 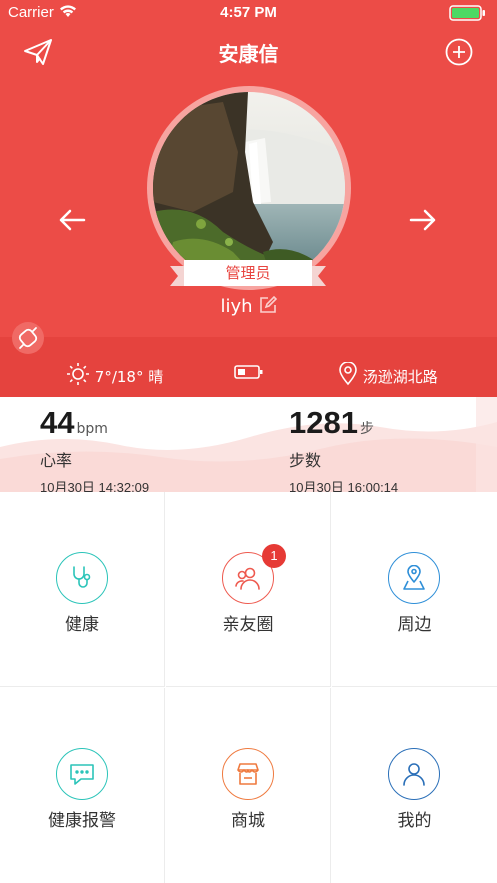 I want to click on menu-health-label: 健康, so click(x=82, y=625).